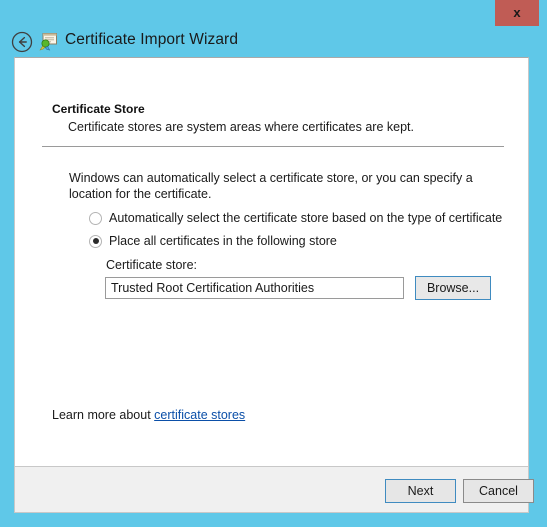  I want to click on radio-mark-automatic, so click(95, 218).